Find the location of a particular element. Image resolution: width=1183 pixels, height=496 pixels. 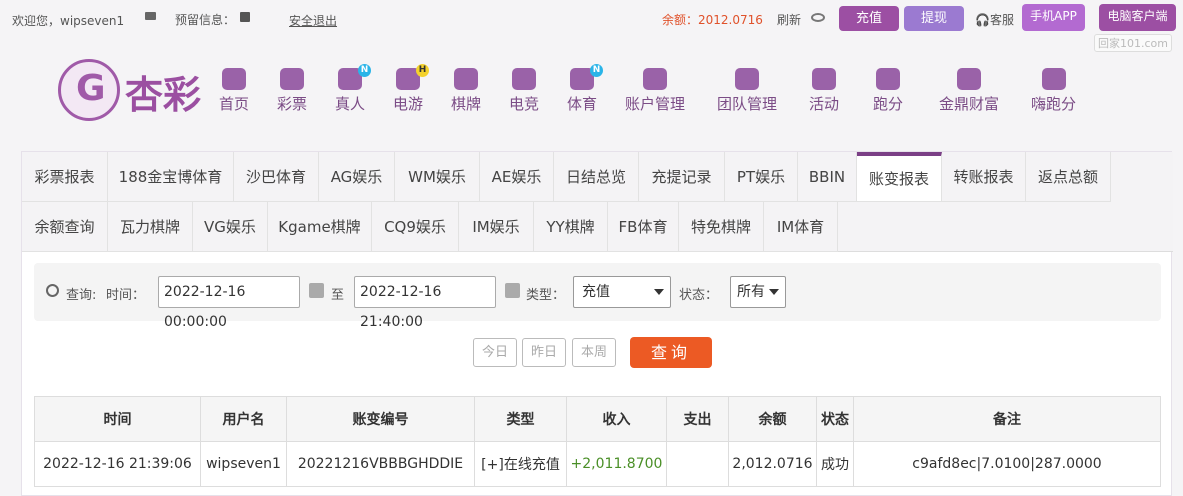

nav-cards: 棋牌 is located at coordinates (466, 91).